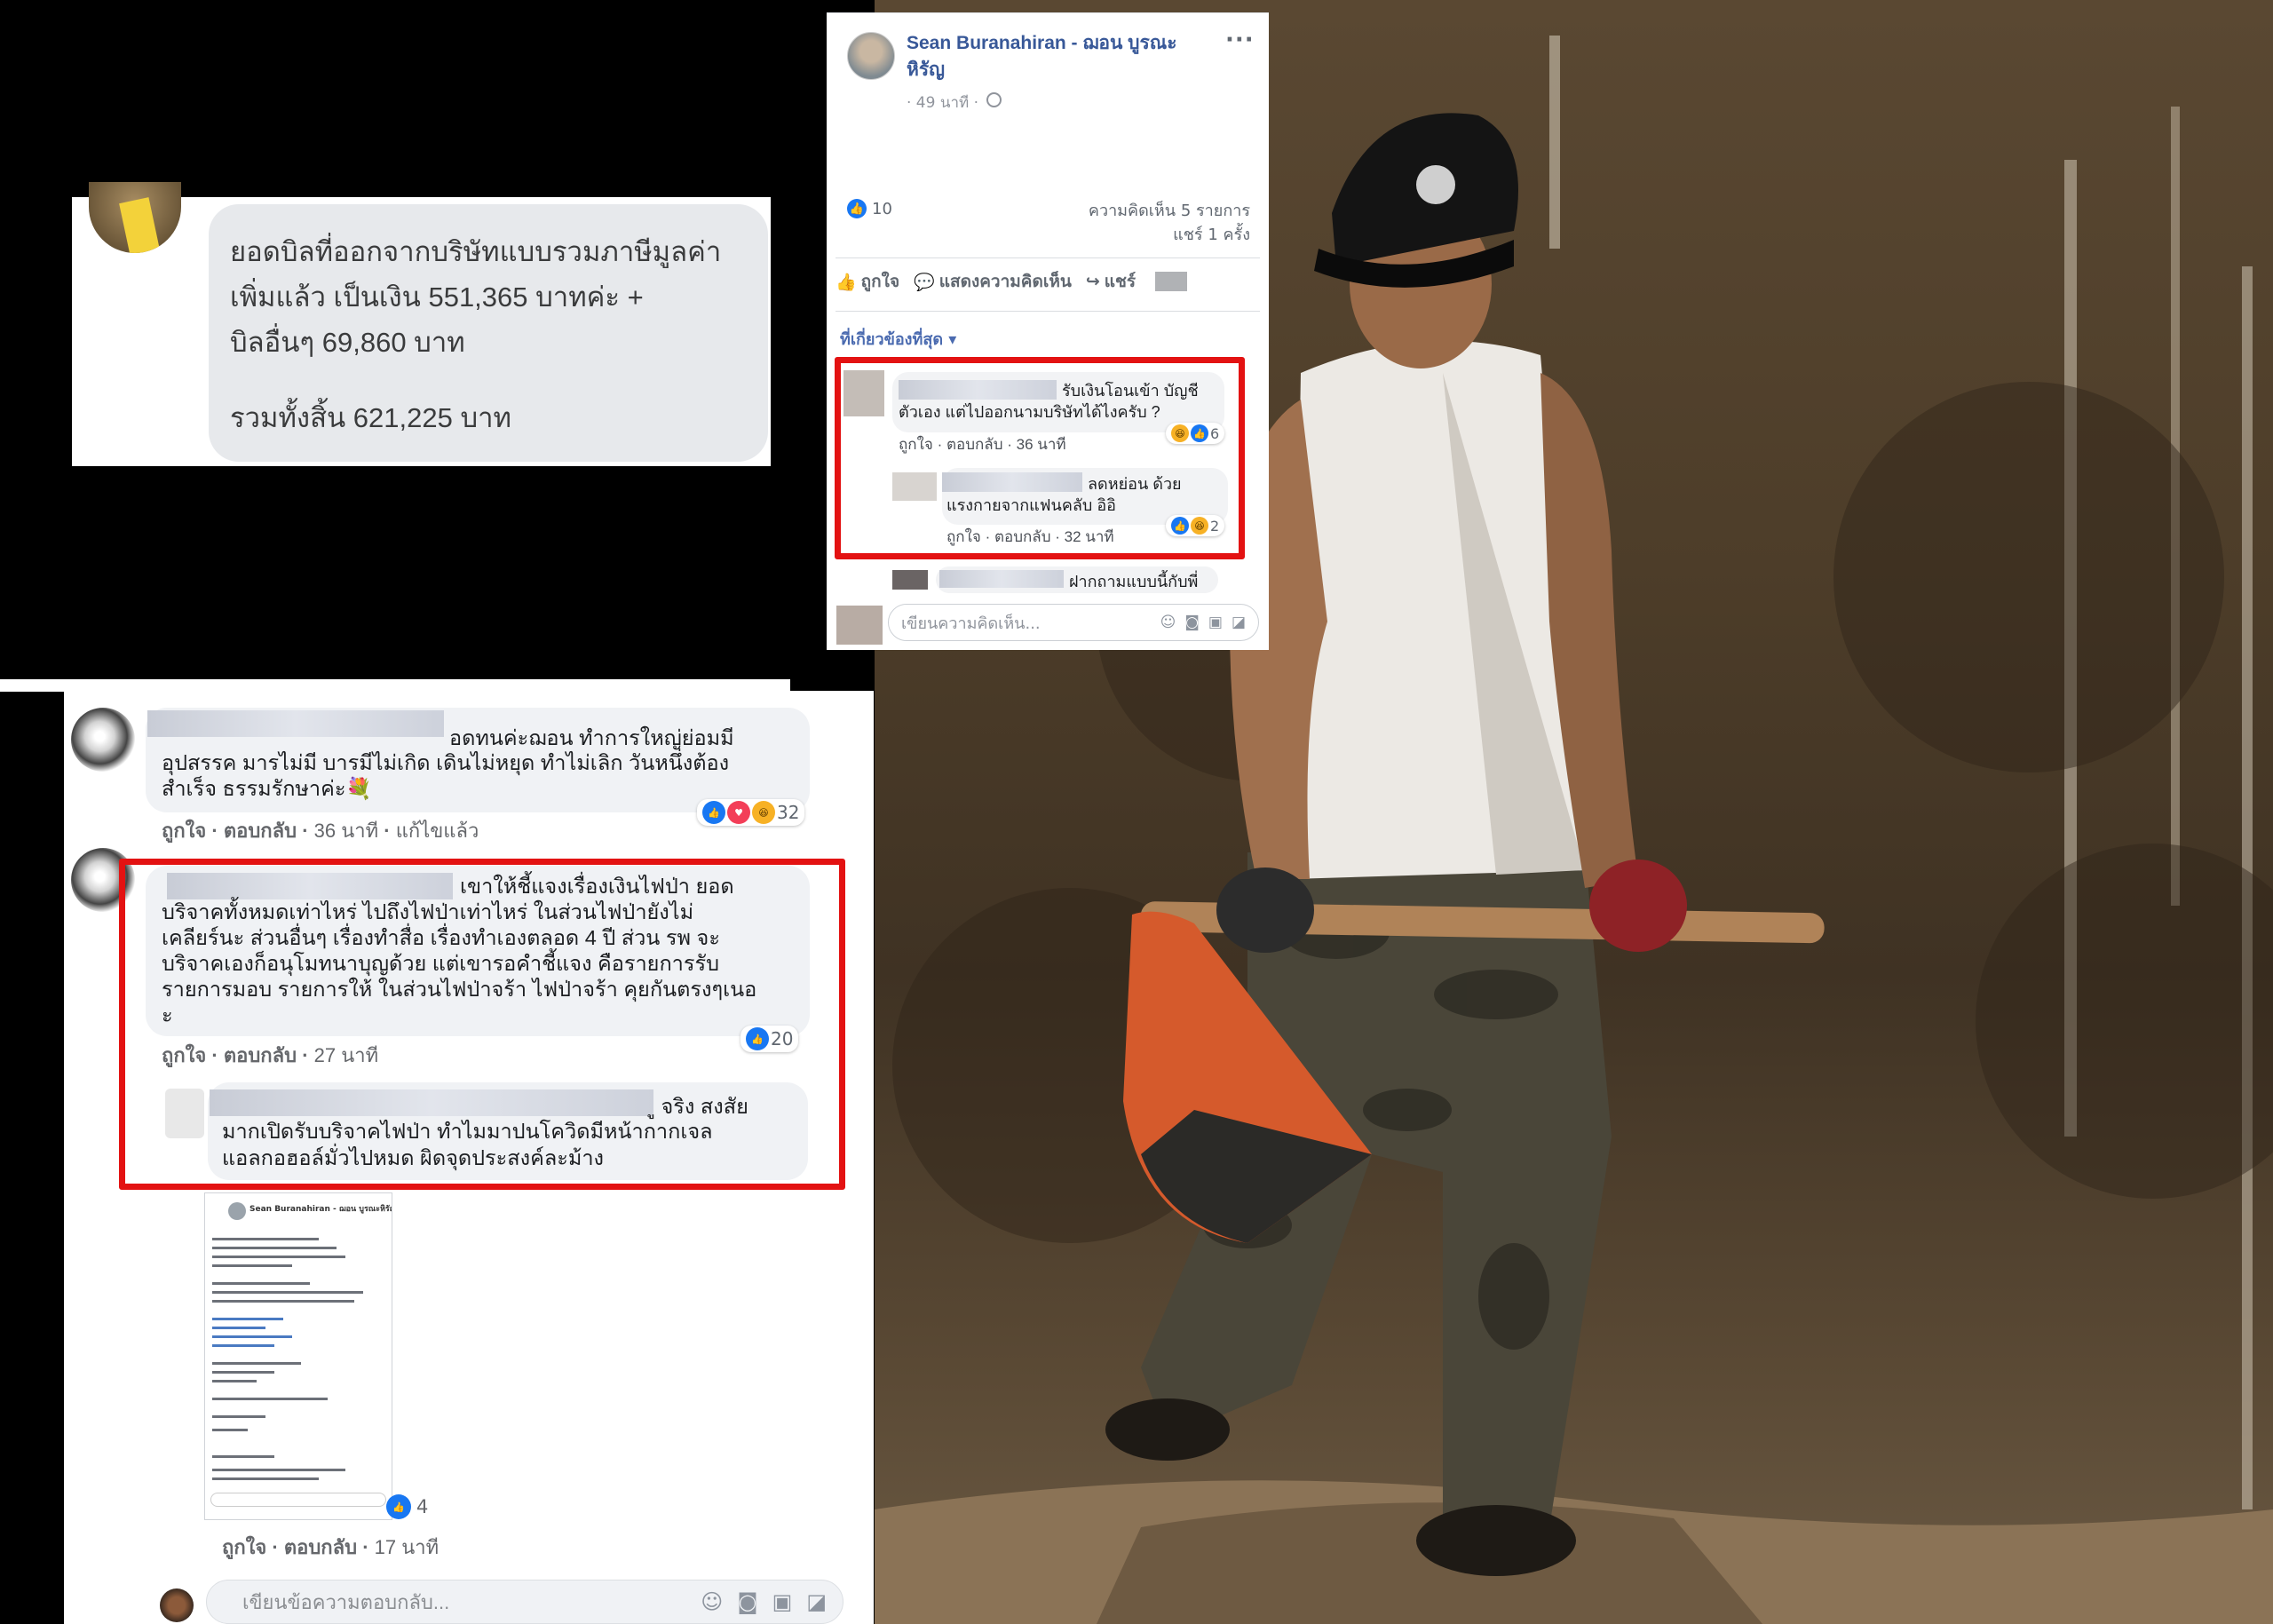  I want to click on globe-icon, so click(994, 99).